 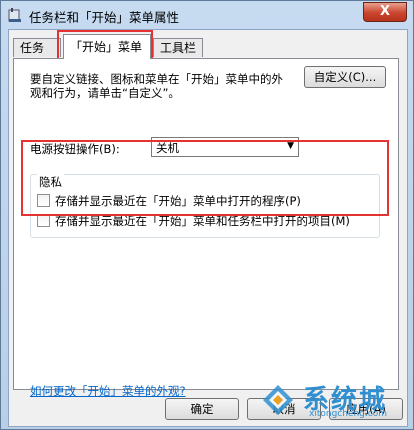 I want to click on tab-start-menu: 「开始」菜单, so click(x=107, y=46).